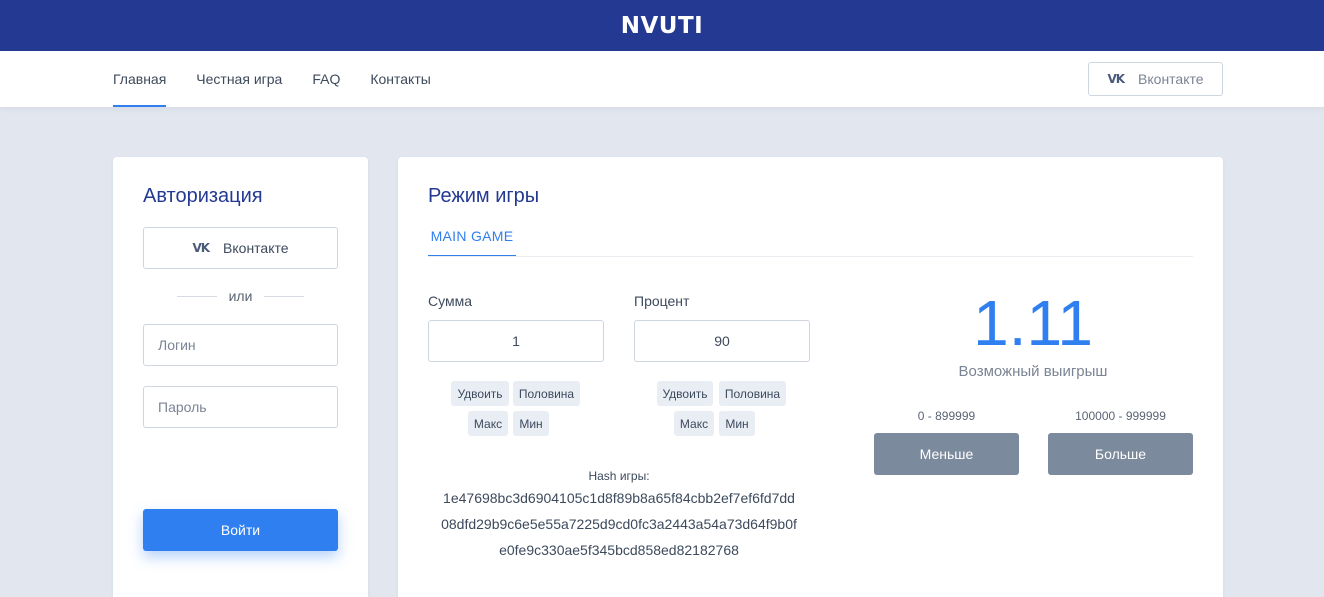 The image size is (1324, 597). I want to click on vk-auth-button: VK Вконтакте, so click(240, 248).